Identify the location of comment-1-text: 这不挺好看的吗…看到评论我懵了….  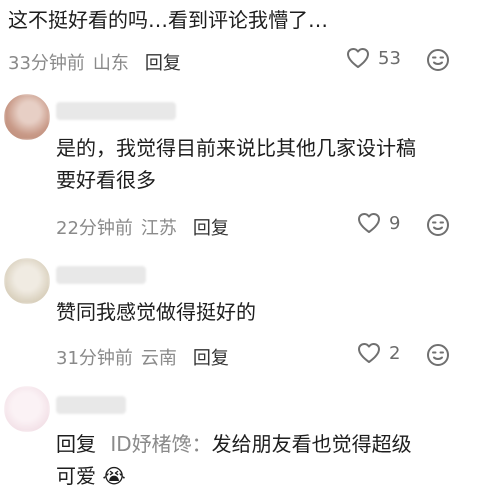
(168, 20).